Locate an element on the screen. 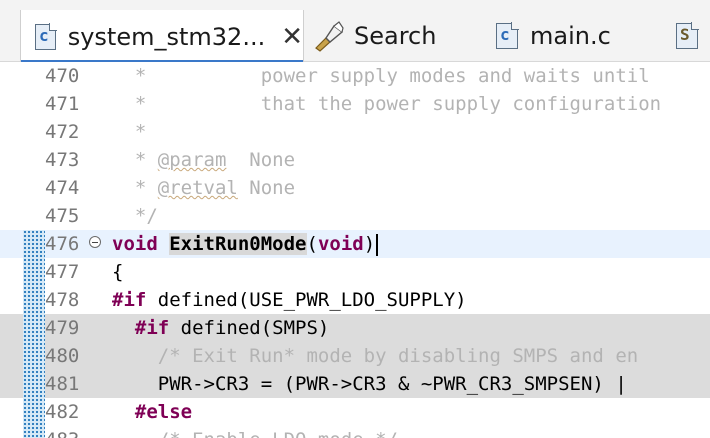 The width and height of the screenshot is (710, 438). line-number: 482 is located at coordinates (62, 412).